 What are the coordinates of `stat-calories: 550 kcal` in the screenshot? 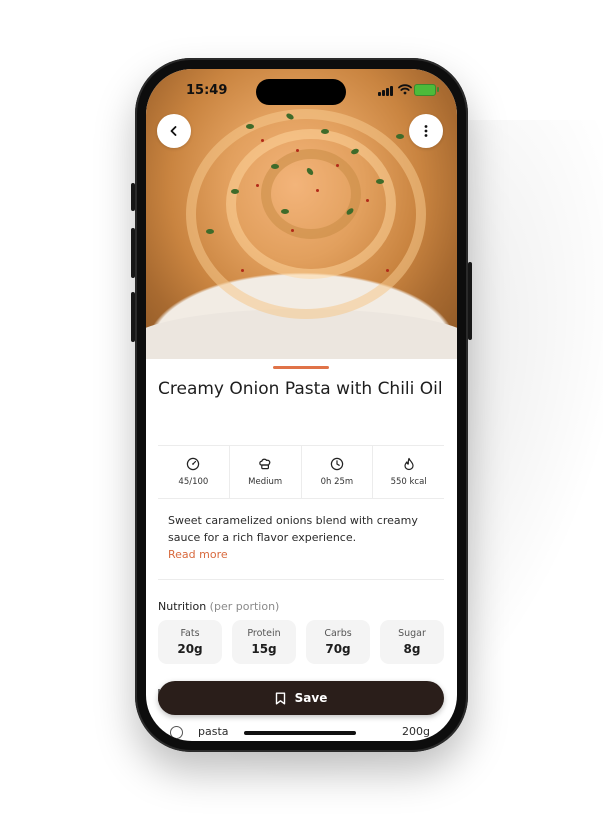 It's located at (408, 472).